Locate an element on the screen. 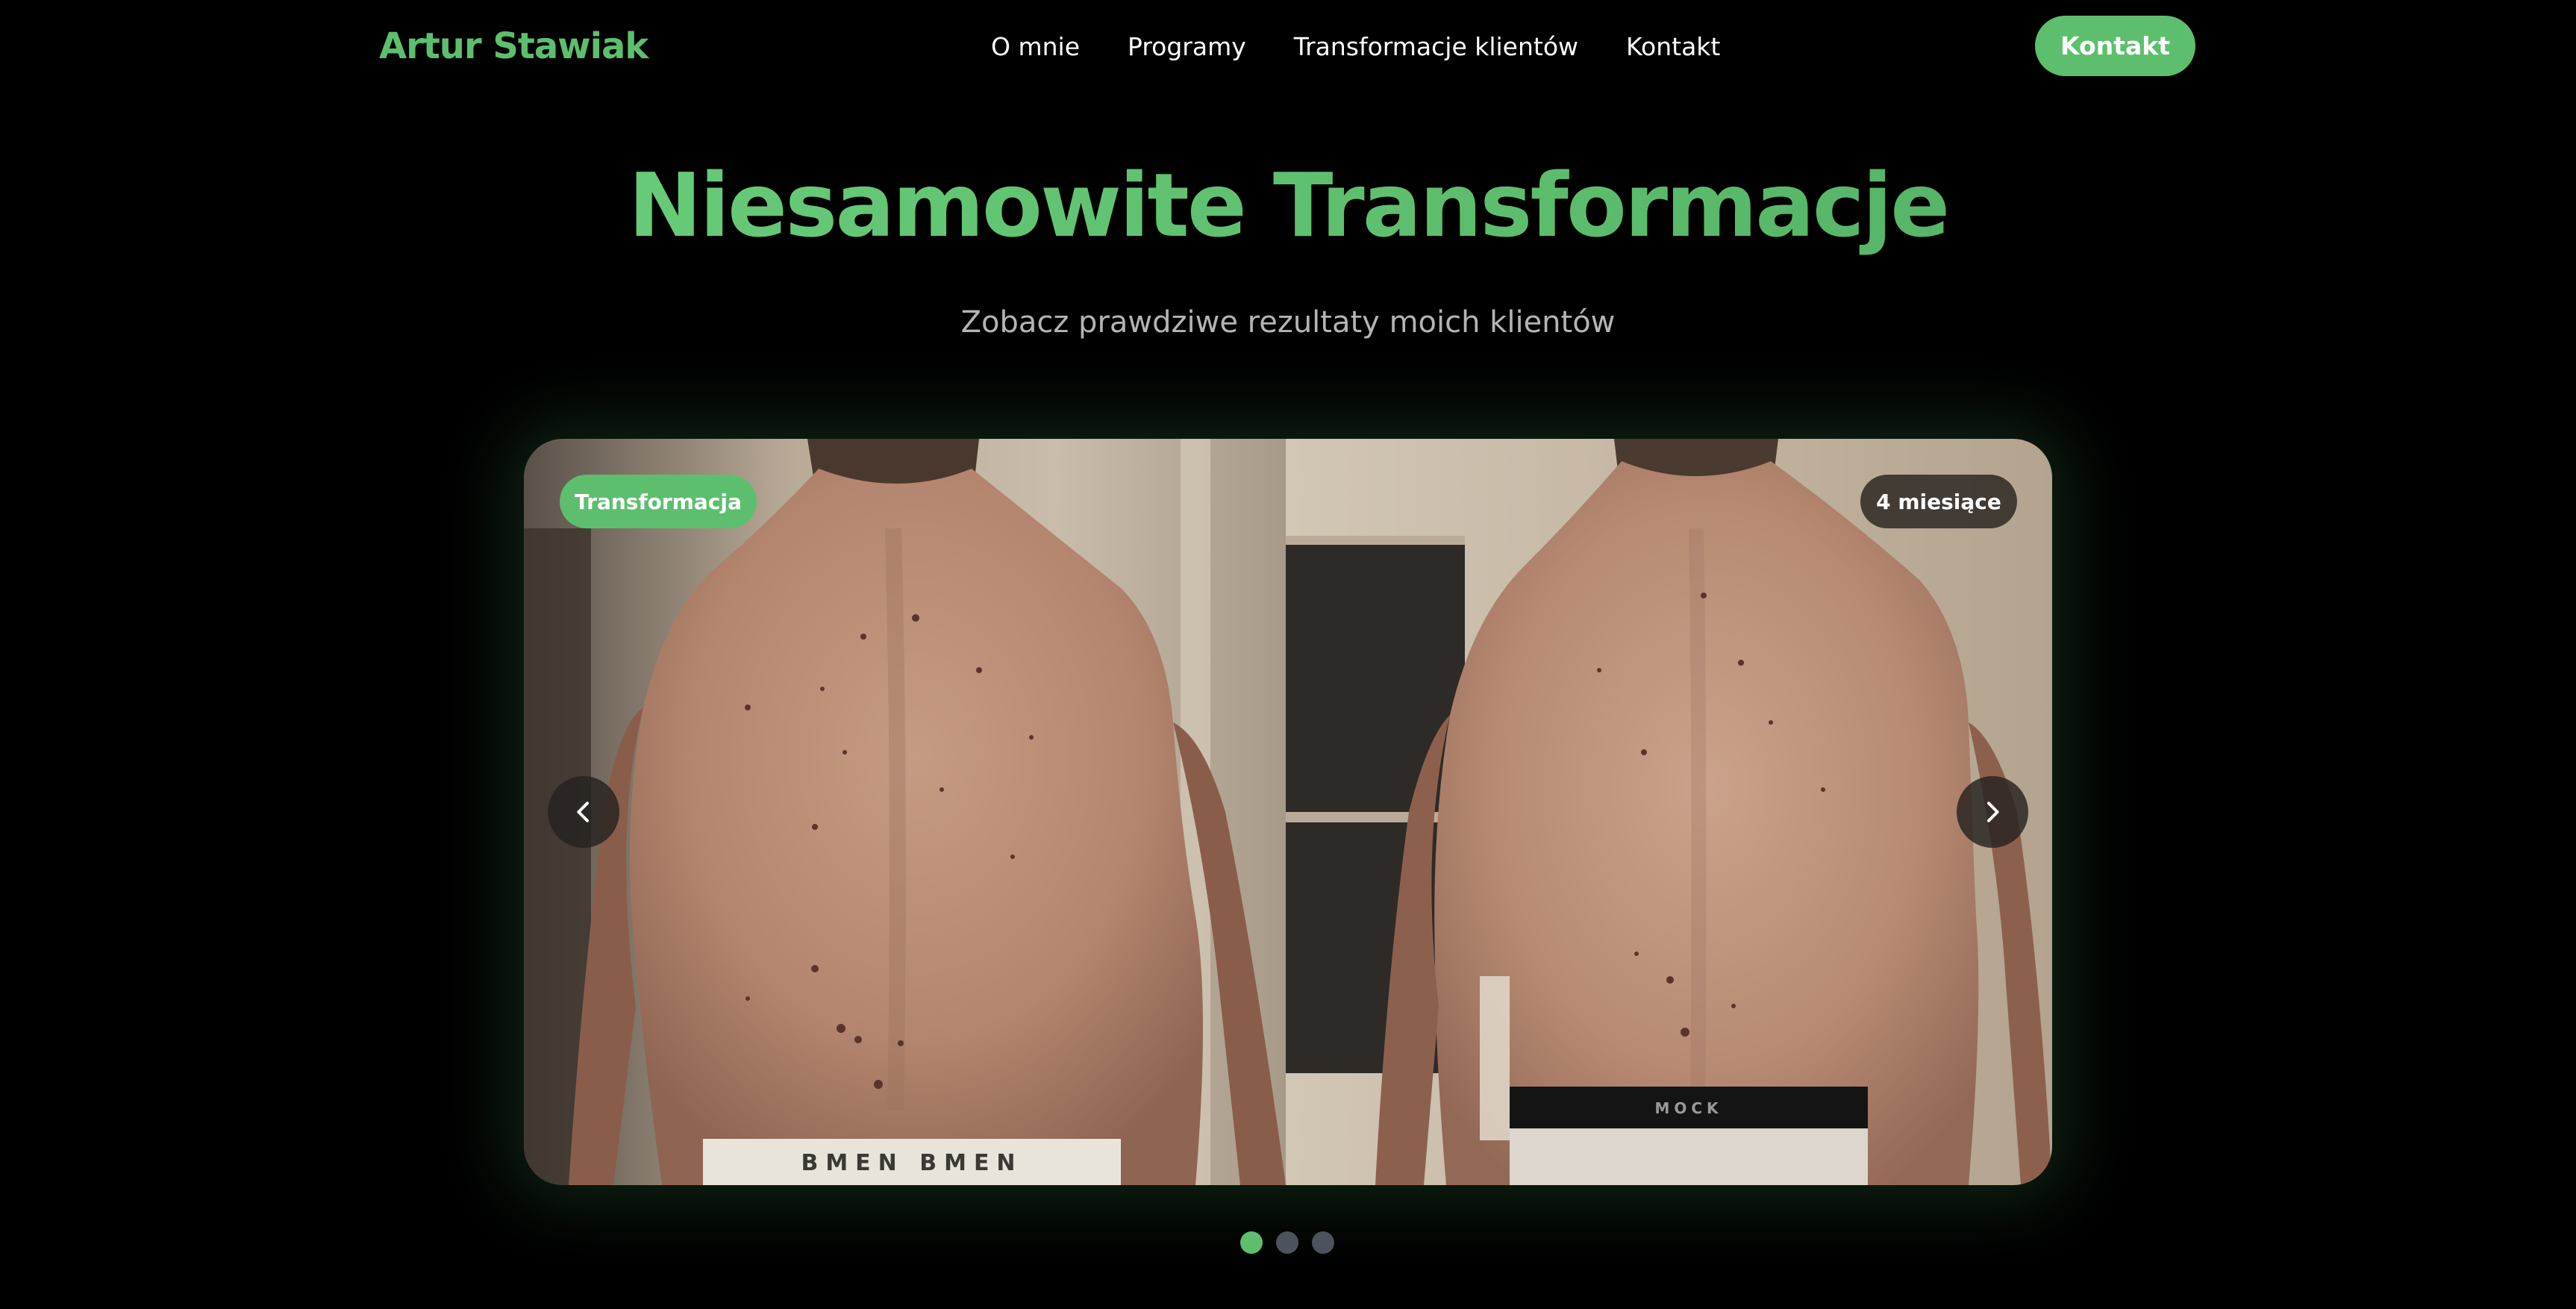 The height and width of the screenshot is (1309, 2576). carousel-pagination is located at coordinates (1287, 1242).